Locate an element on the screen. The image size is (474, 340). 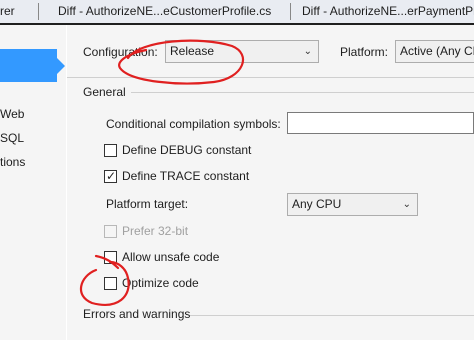
prefer-32bit-label: Prefer 32-bit is located at coordinates (155, 231).